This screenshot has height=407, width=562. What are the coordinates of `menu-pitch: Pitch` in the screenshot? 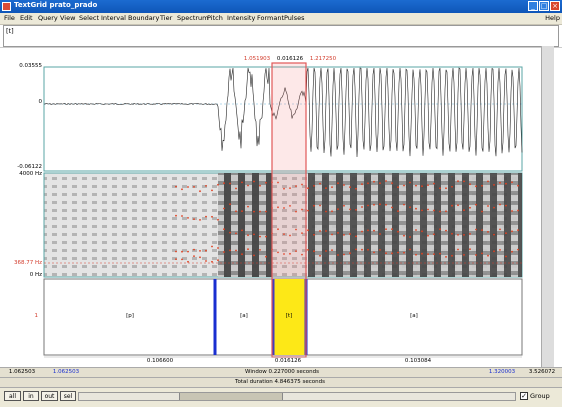 It's located at (215, 18).